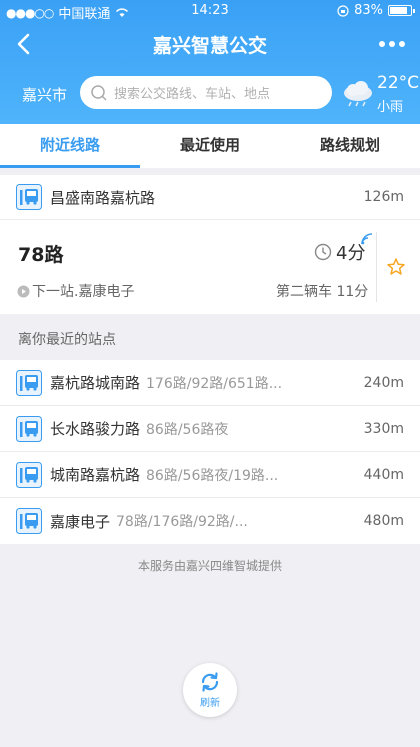  I want to click on section-title: 离你最近的站点, so click(67, 340).